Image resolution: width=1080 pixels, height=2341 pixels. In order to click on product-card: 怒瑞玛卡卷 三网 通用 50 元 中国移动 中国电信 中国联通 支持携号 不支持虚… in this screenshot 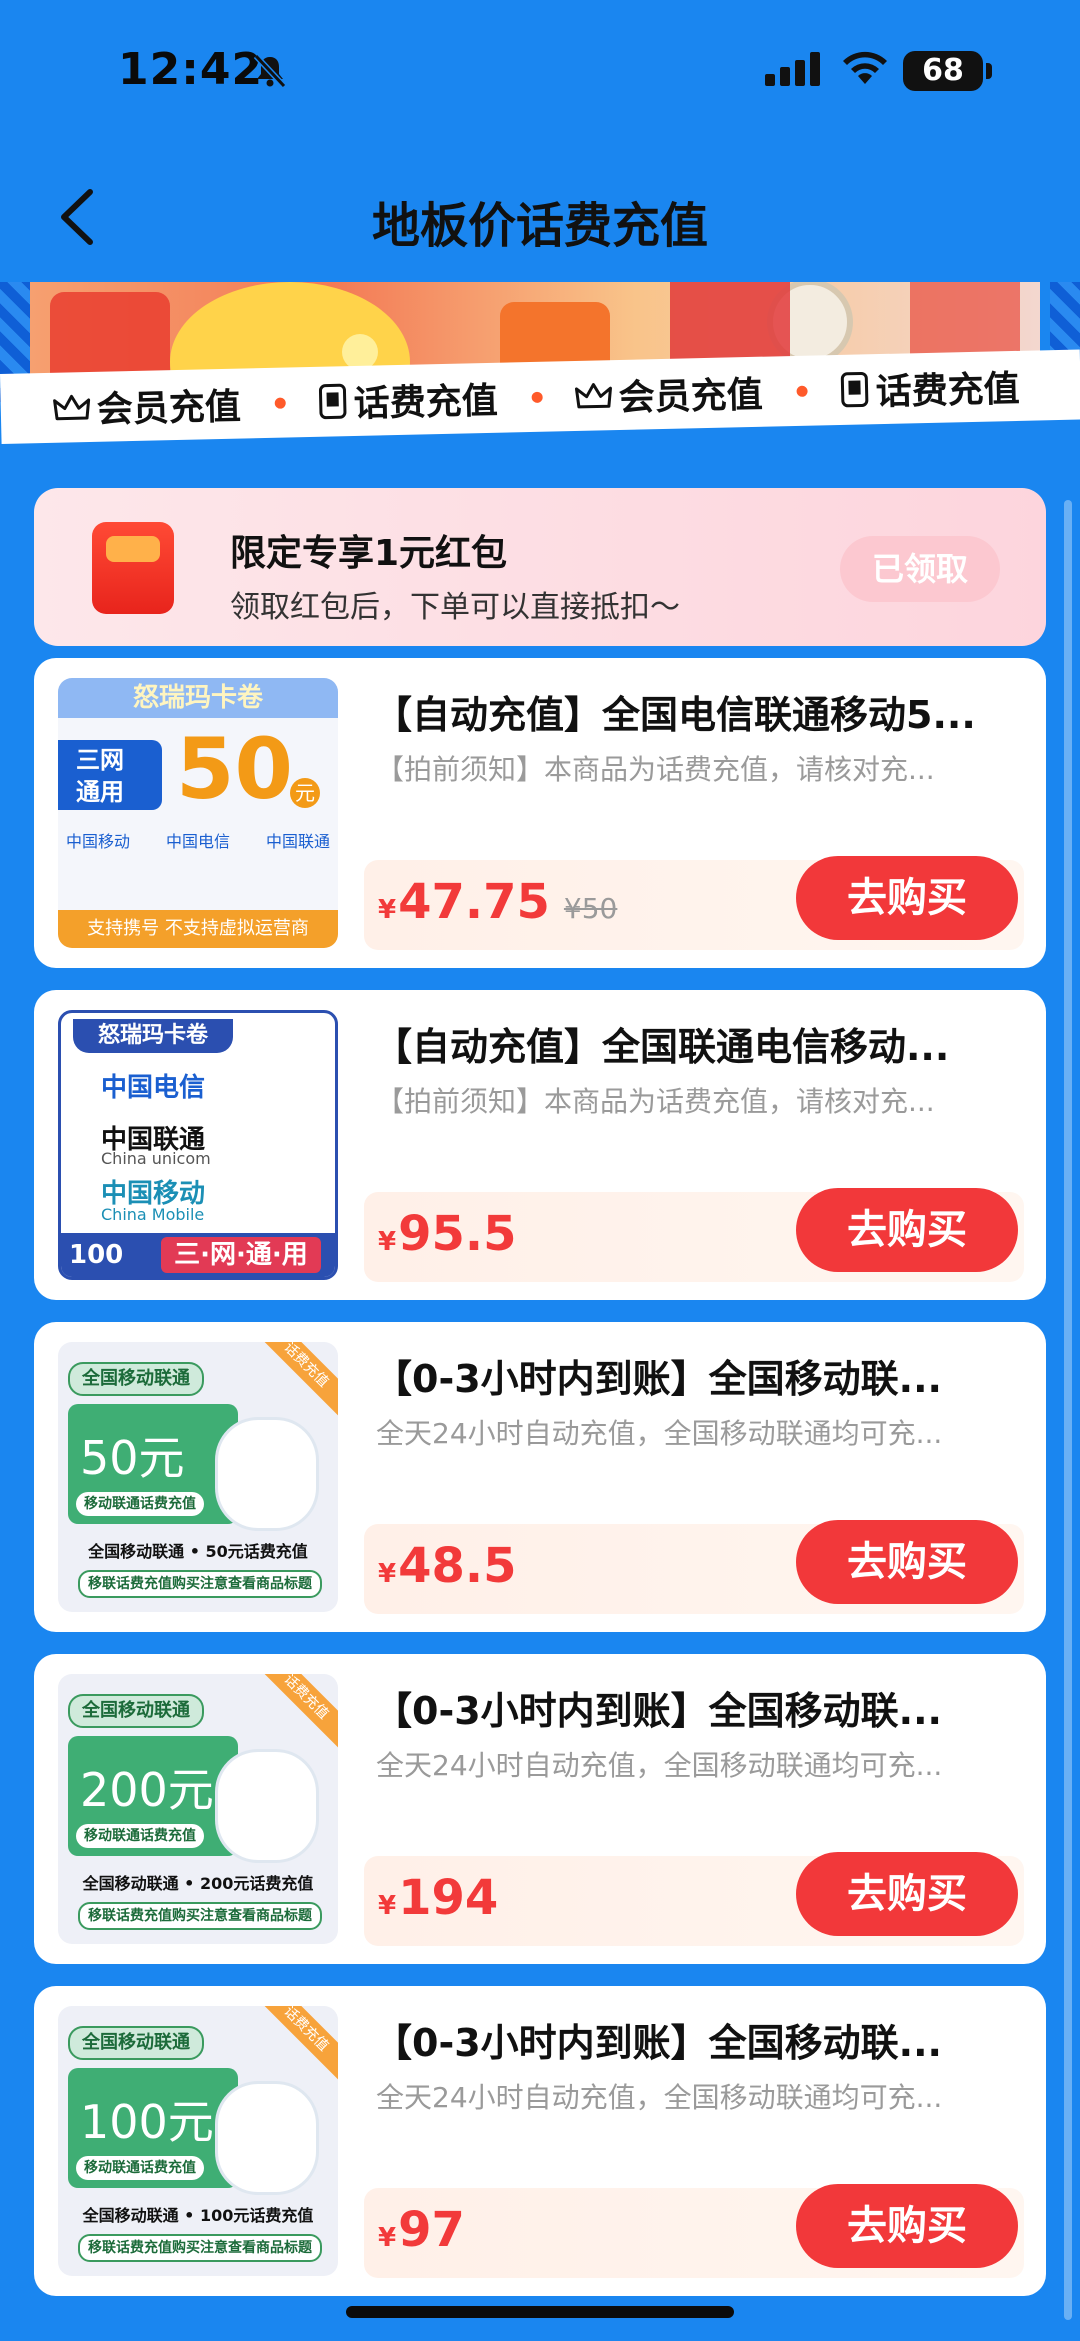, I will do `click(540, 813)`.